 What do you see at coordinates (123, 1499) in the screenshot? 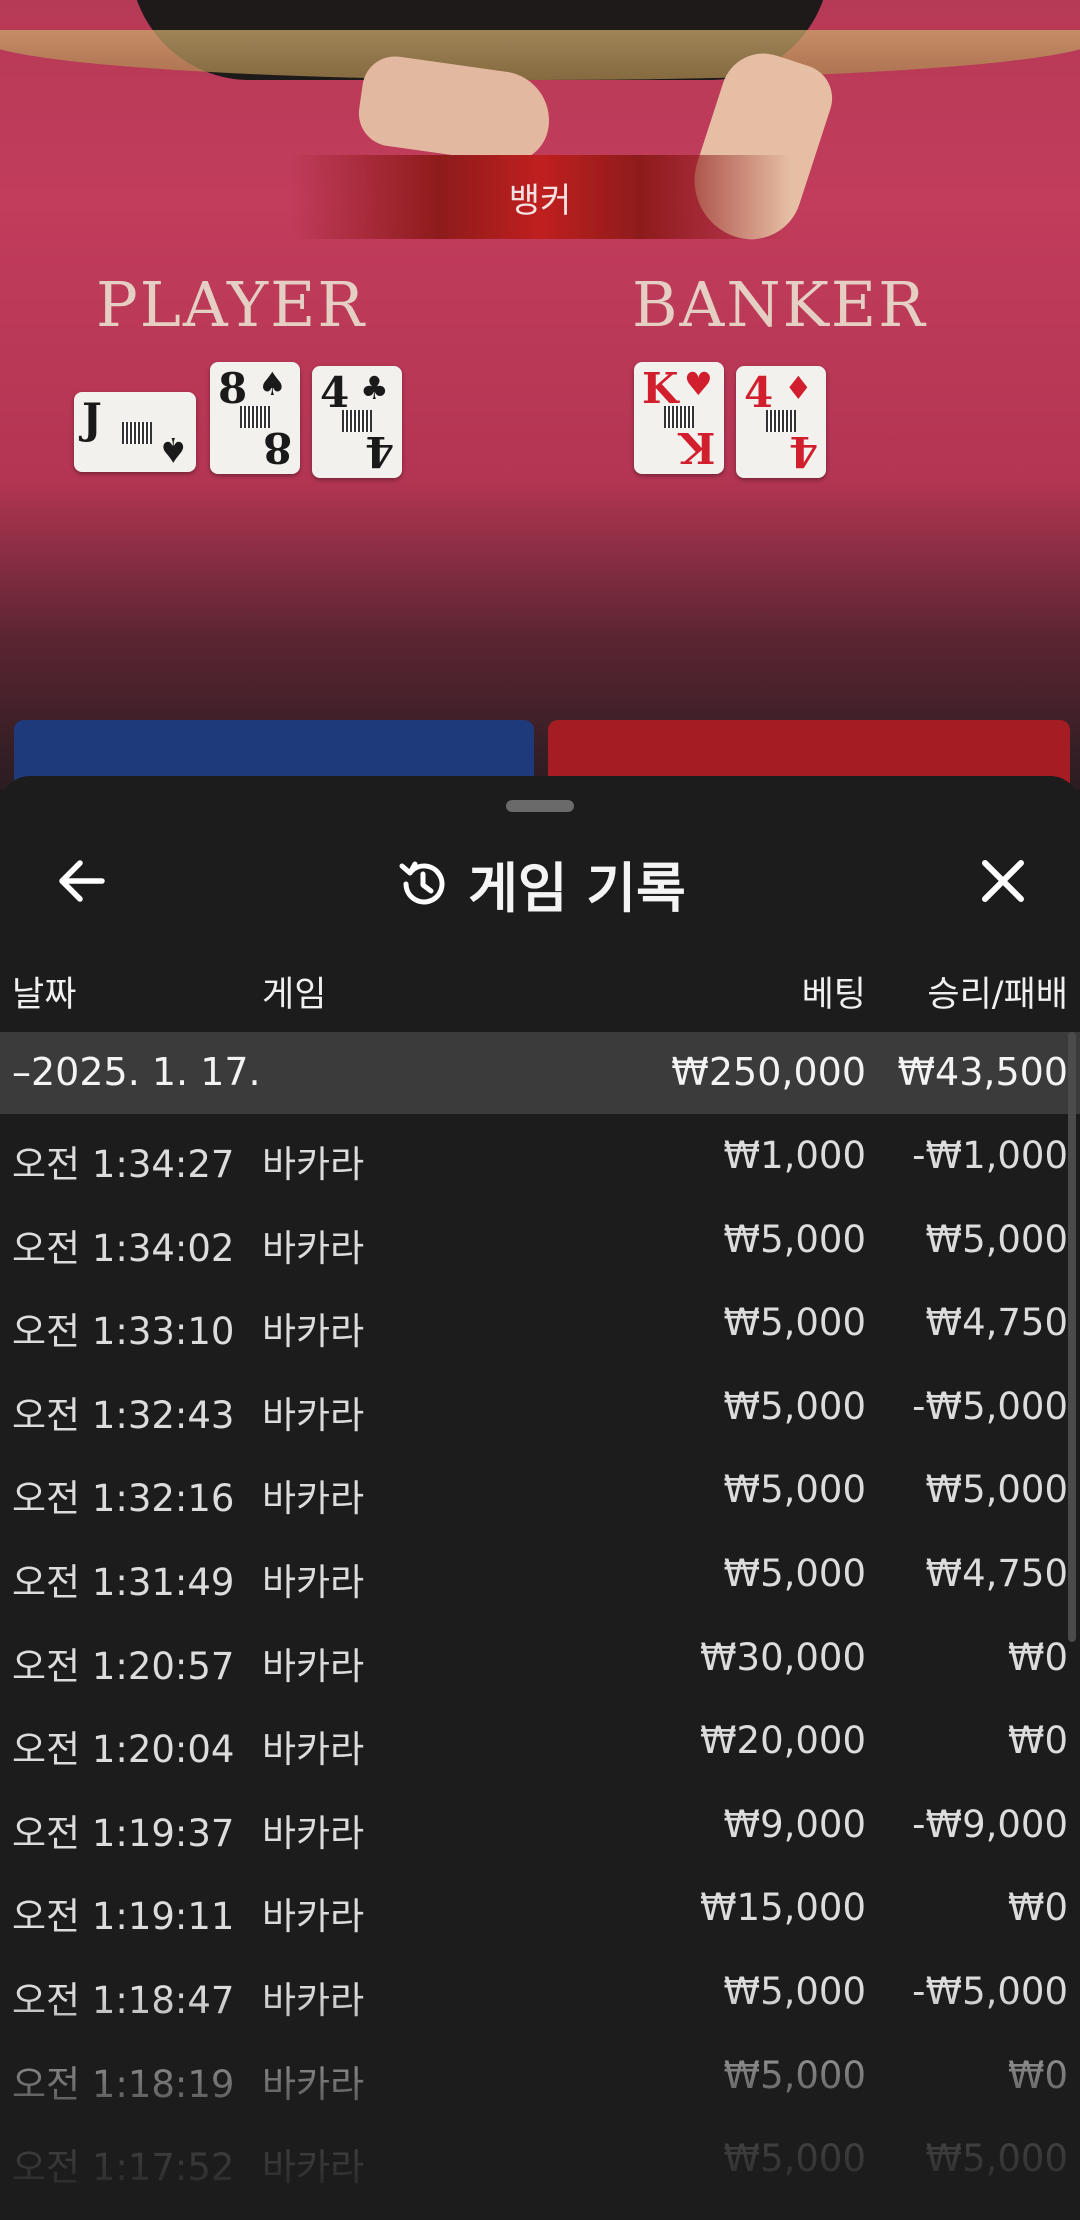
I see `row-time: 오전 1:32:16` at bounding box center [123, 1499].